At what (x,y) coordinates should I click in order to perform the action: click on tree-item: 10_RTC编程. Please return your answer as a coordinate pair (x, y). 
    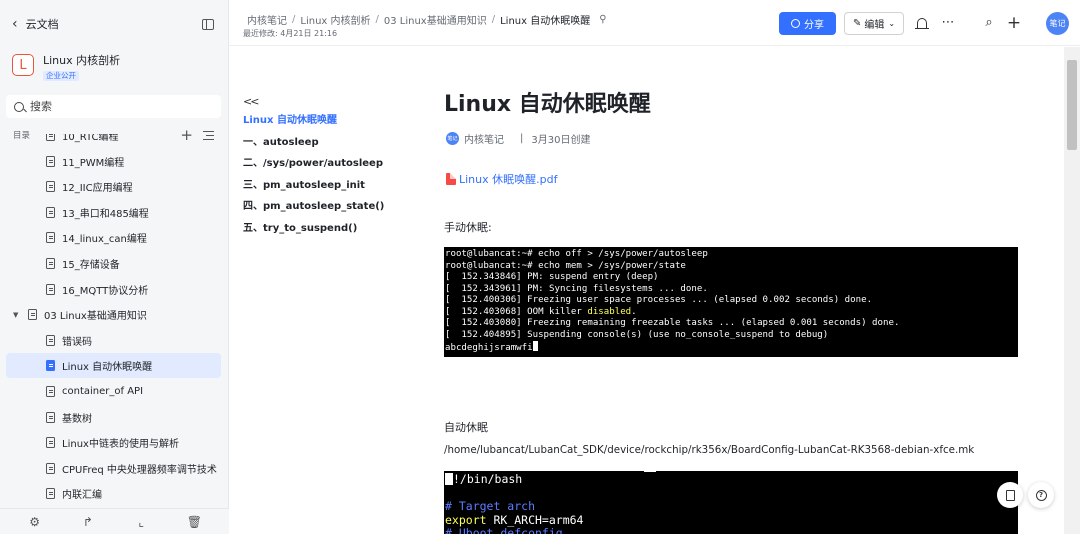
    Looking at the image, I should click on (113, 141).